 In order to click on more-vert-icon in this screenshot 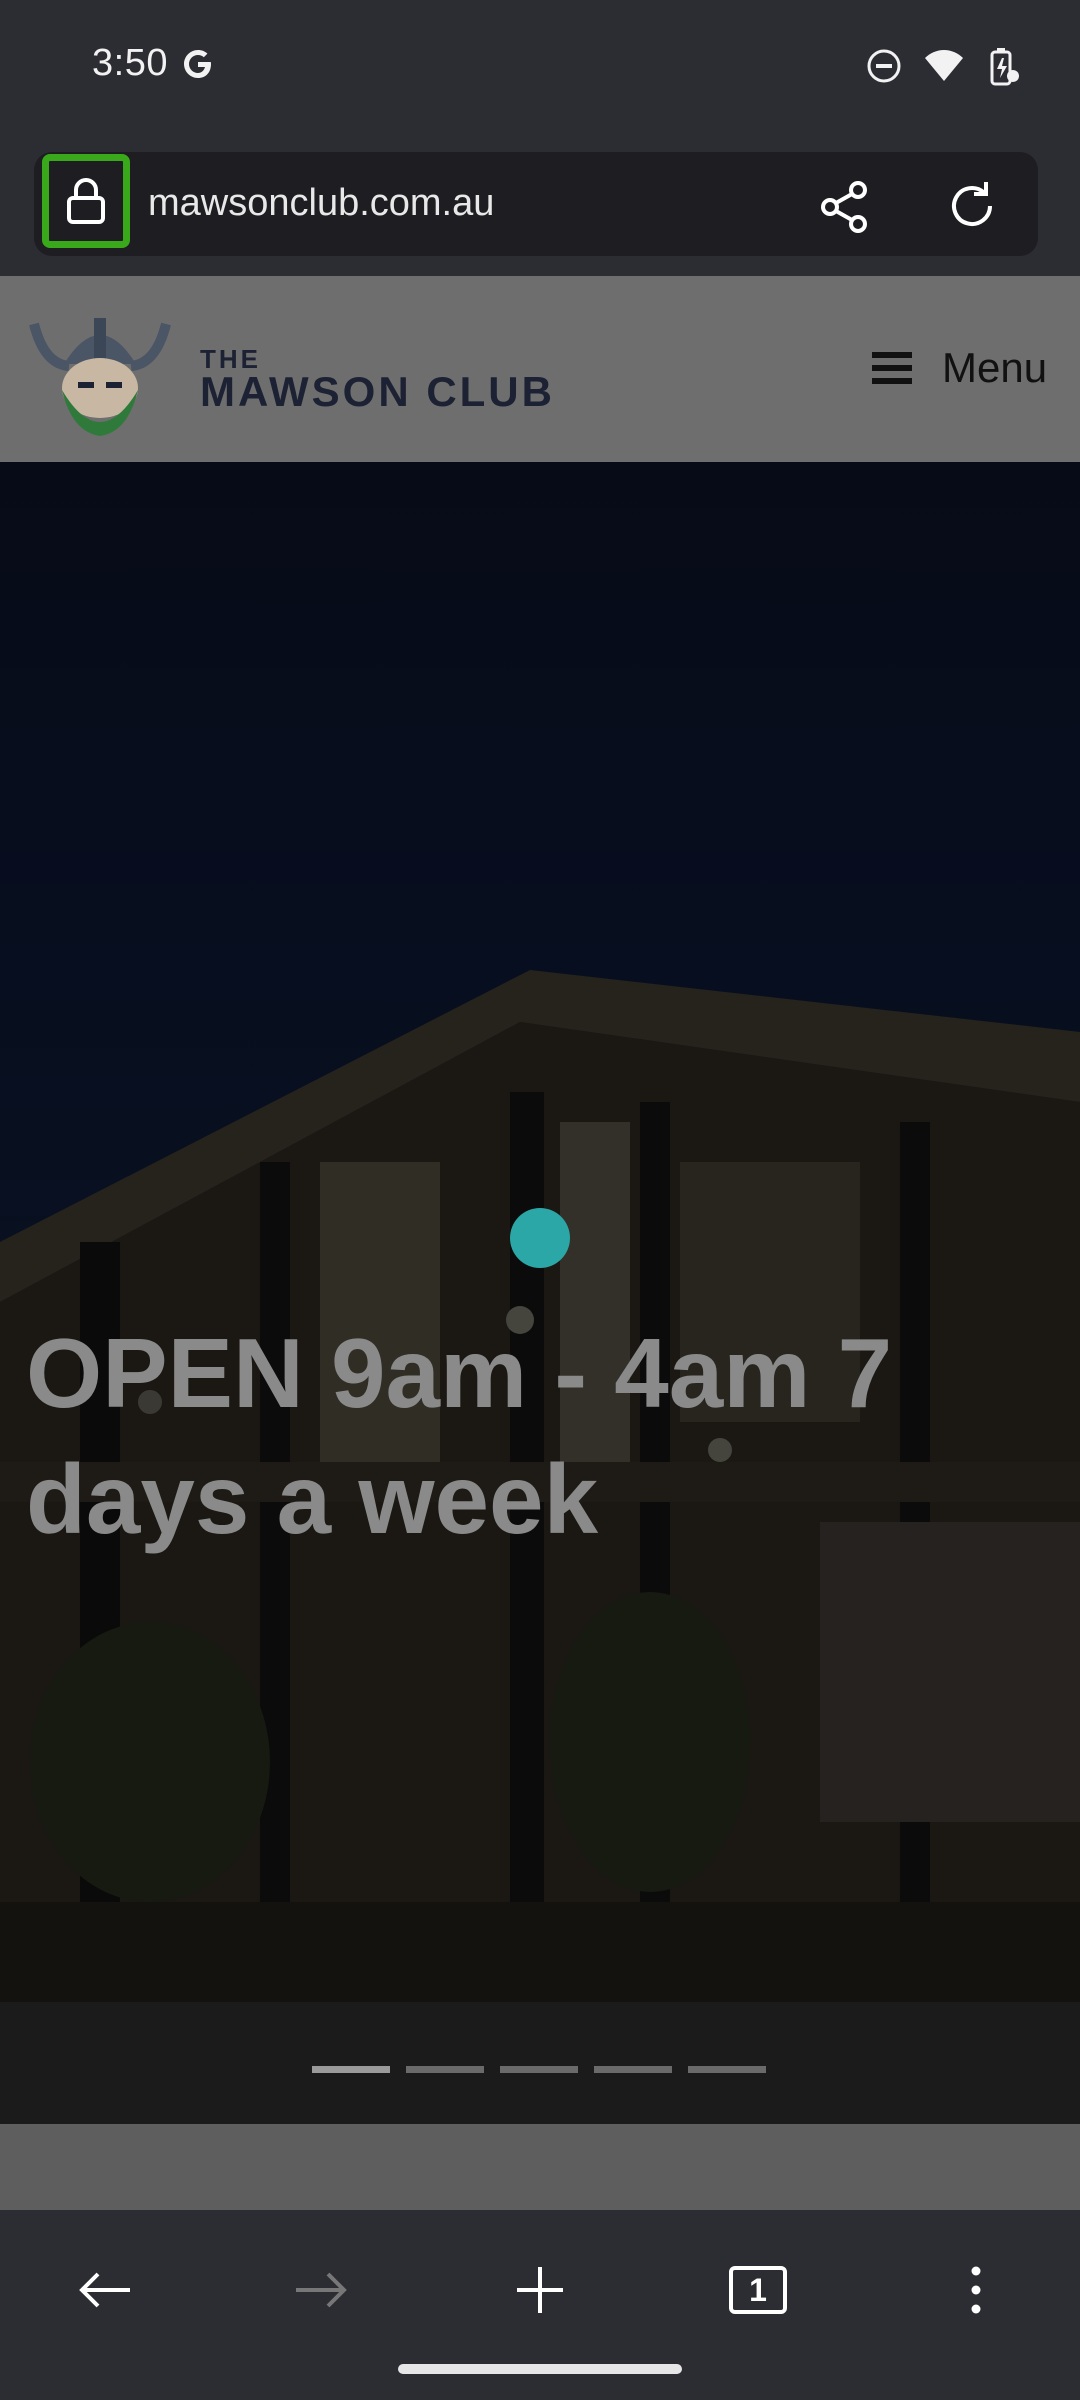, I will do `click(976, 2290)`.